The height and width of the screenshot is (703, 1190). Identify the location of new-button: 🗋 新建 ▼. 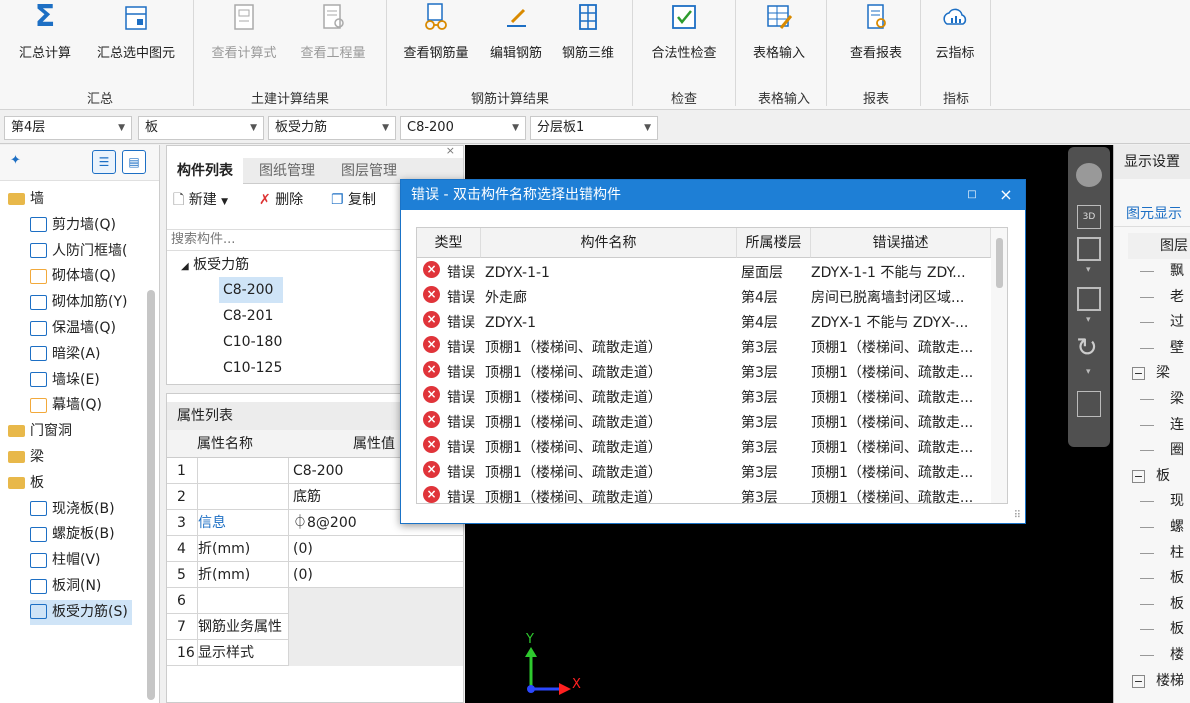
(200, 201).